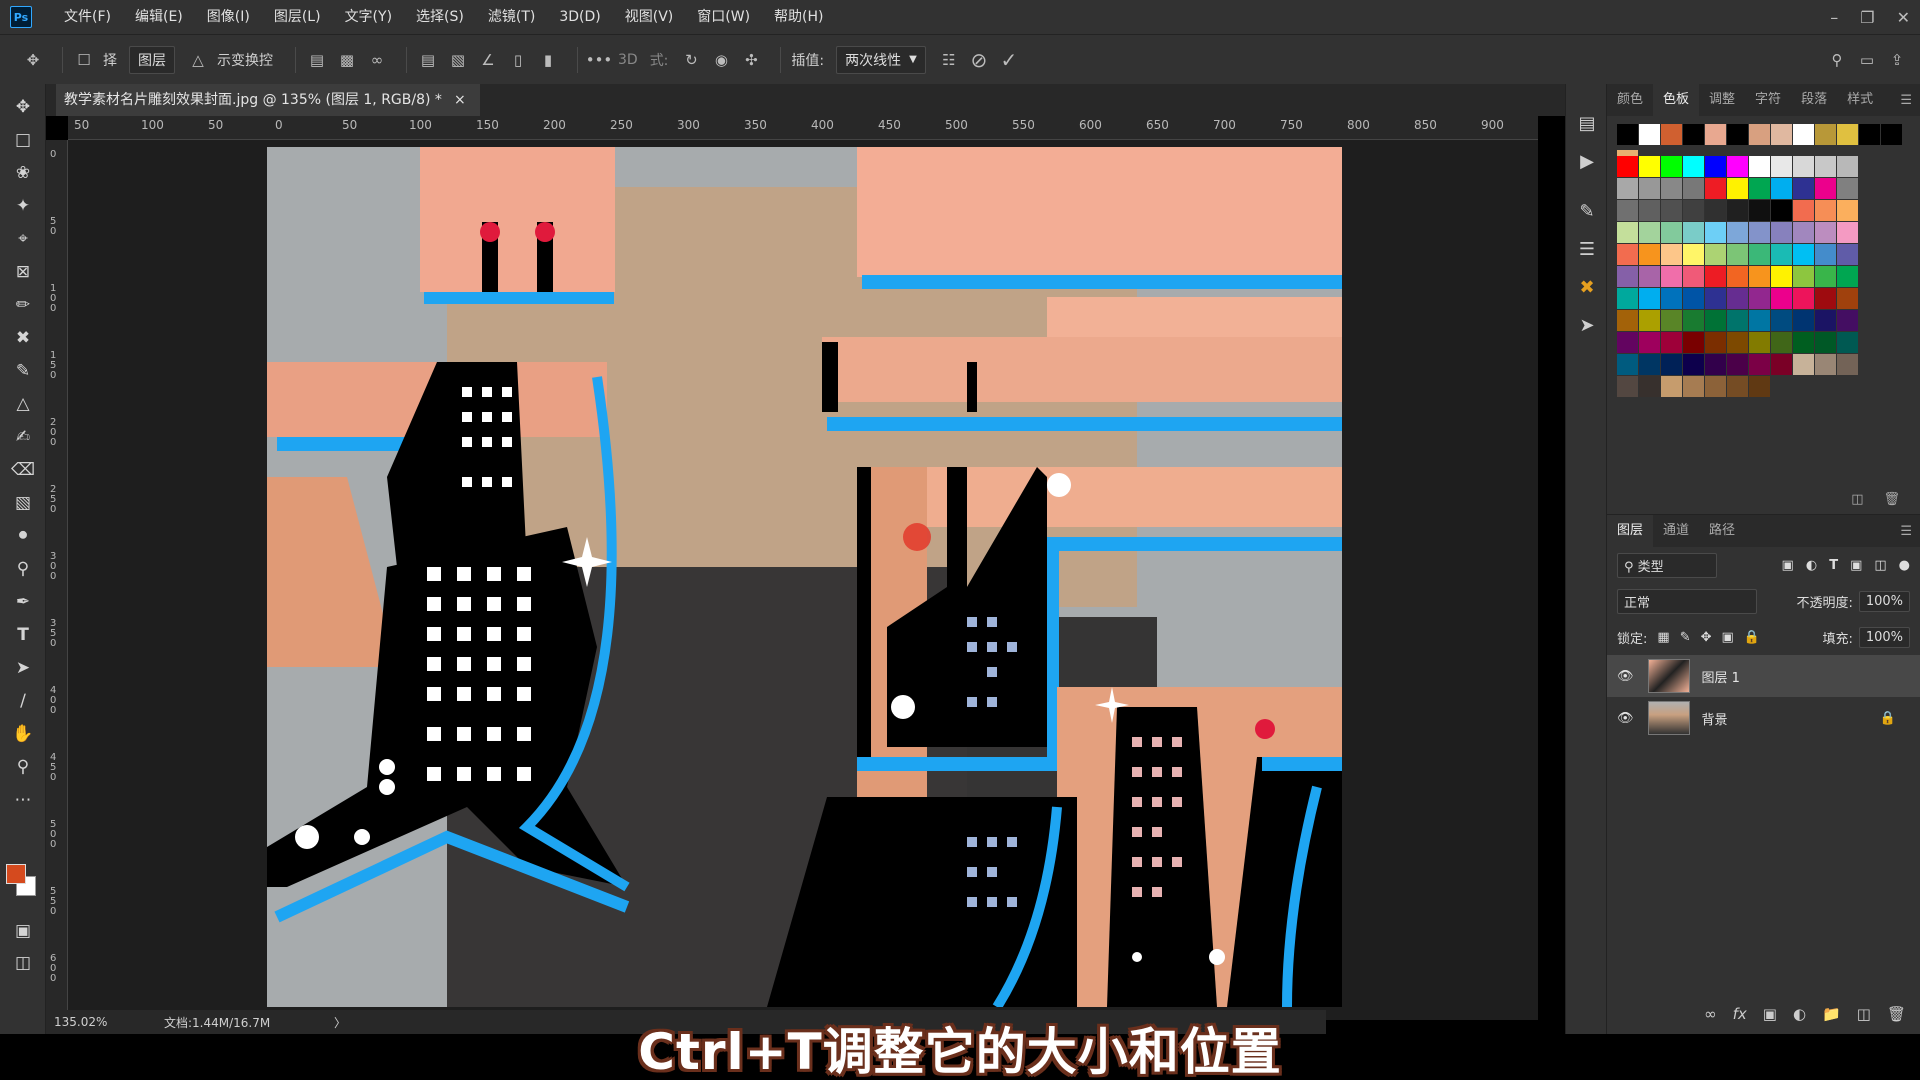 Image resolution: width=1920 pixels, height=1080 pixels. What do you see at coordinates (1625, 676) in the screenshot?
I see `visibility-eye-icon: 👁` at bounding box center [1625, 676].